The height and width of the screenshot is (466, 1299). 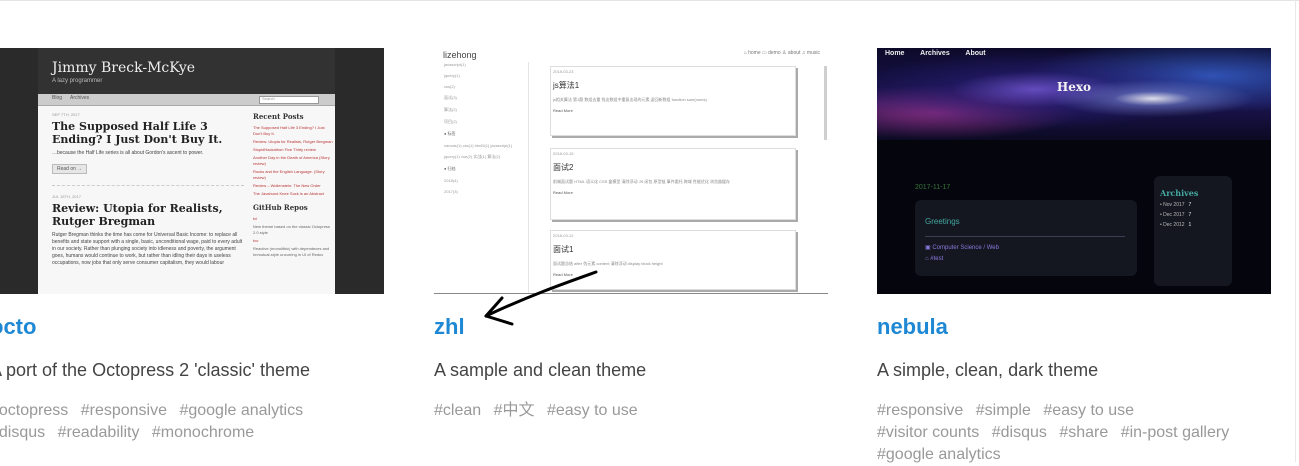 What do you see at coordinates (540, 370) in the screenshot?
I see `theme-description: A sample and clean theme` at bounding box center [540, 370].